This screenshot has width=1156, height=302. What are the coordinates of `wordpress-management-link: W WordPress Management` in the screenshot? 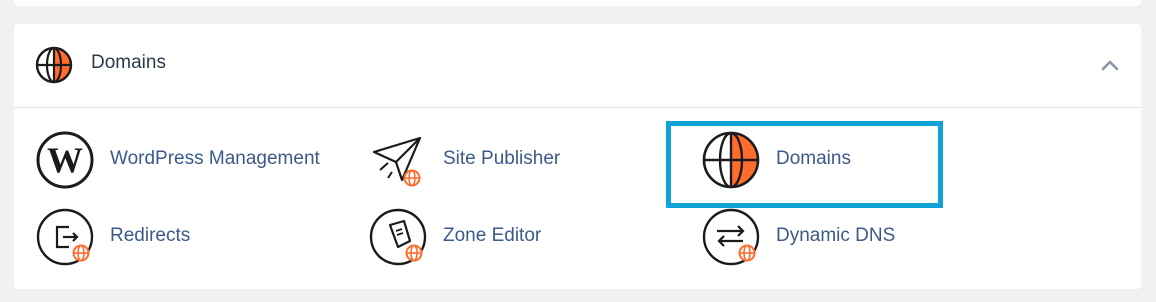 It's located at (190, 160).